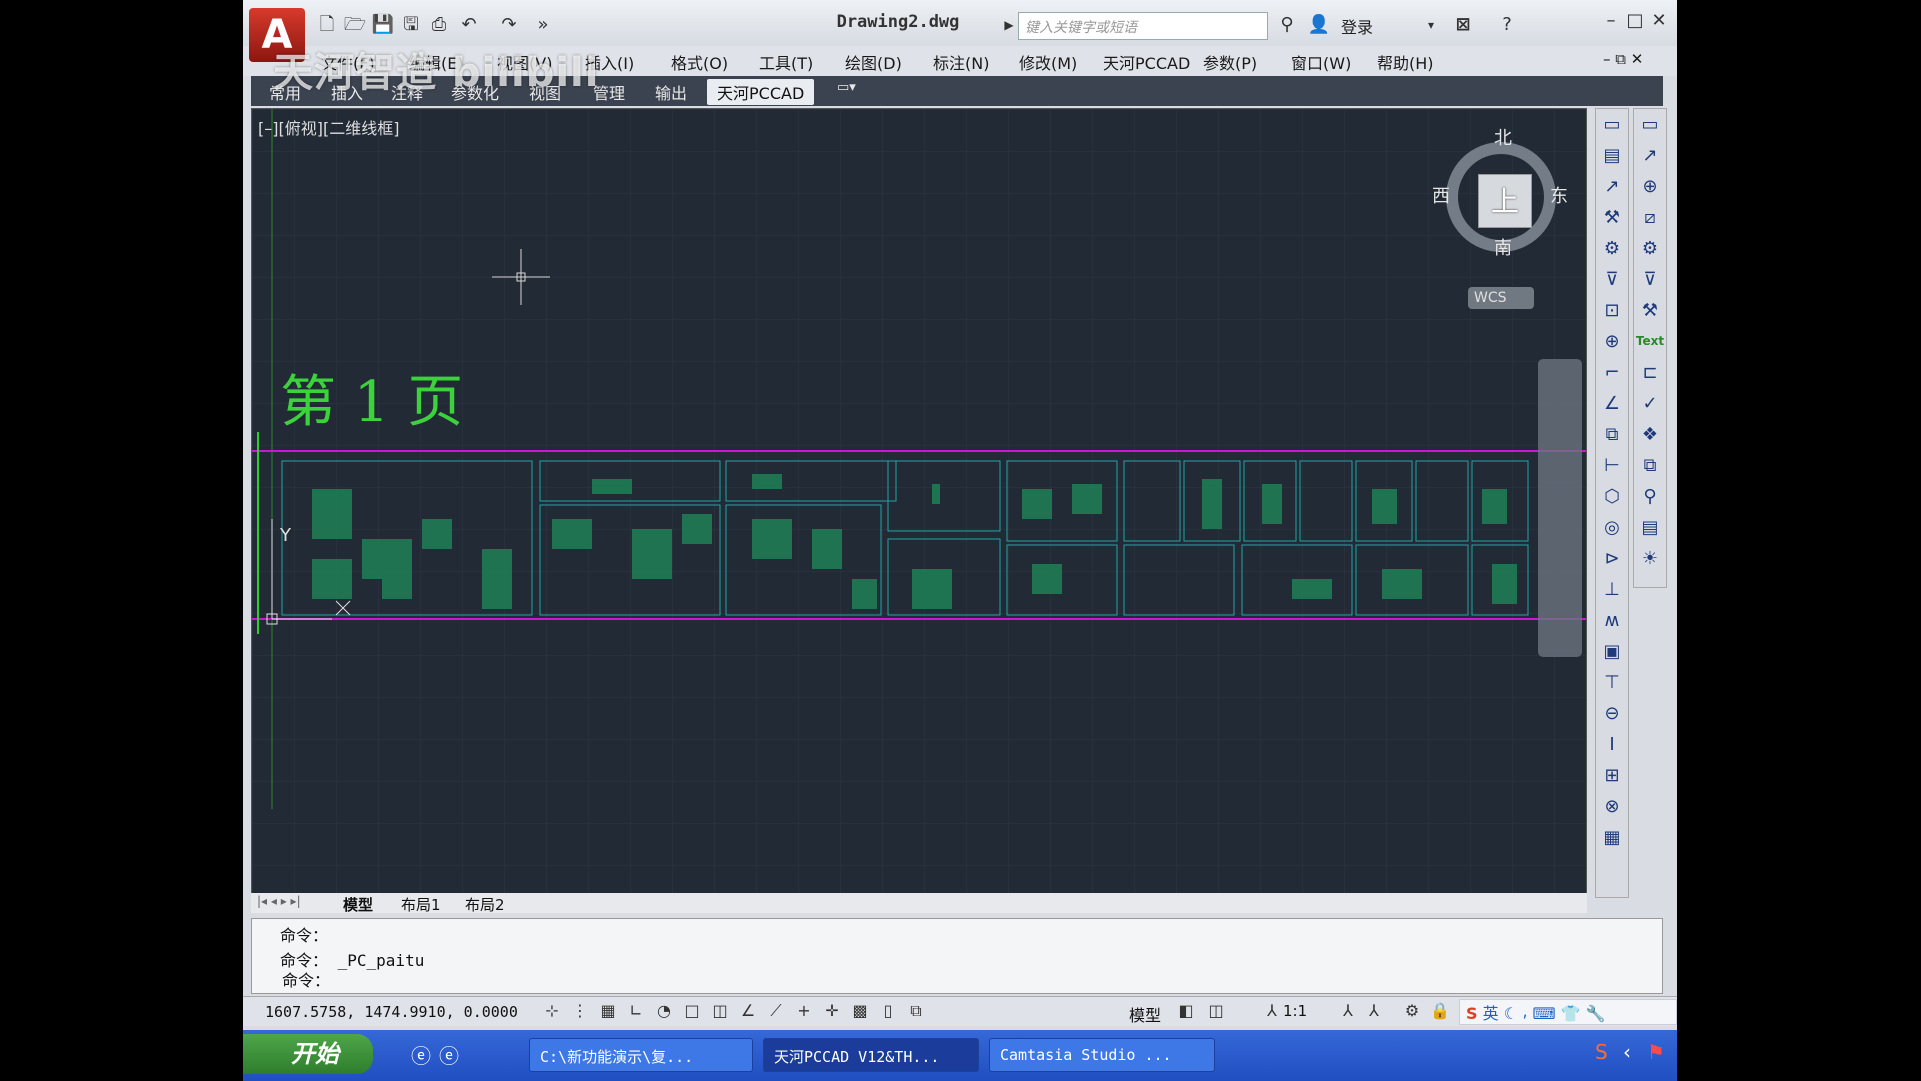  Describe the element at coordinates (692, 1012) in the screenshot. I see `osnap-icon: □` at that location.